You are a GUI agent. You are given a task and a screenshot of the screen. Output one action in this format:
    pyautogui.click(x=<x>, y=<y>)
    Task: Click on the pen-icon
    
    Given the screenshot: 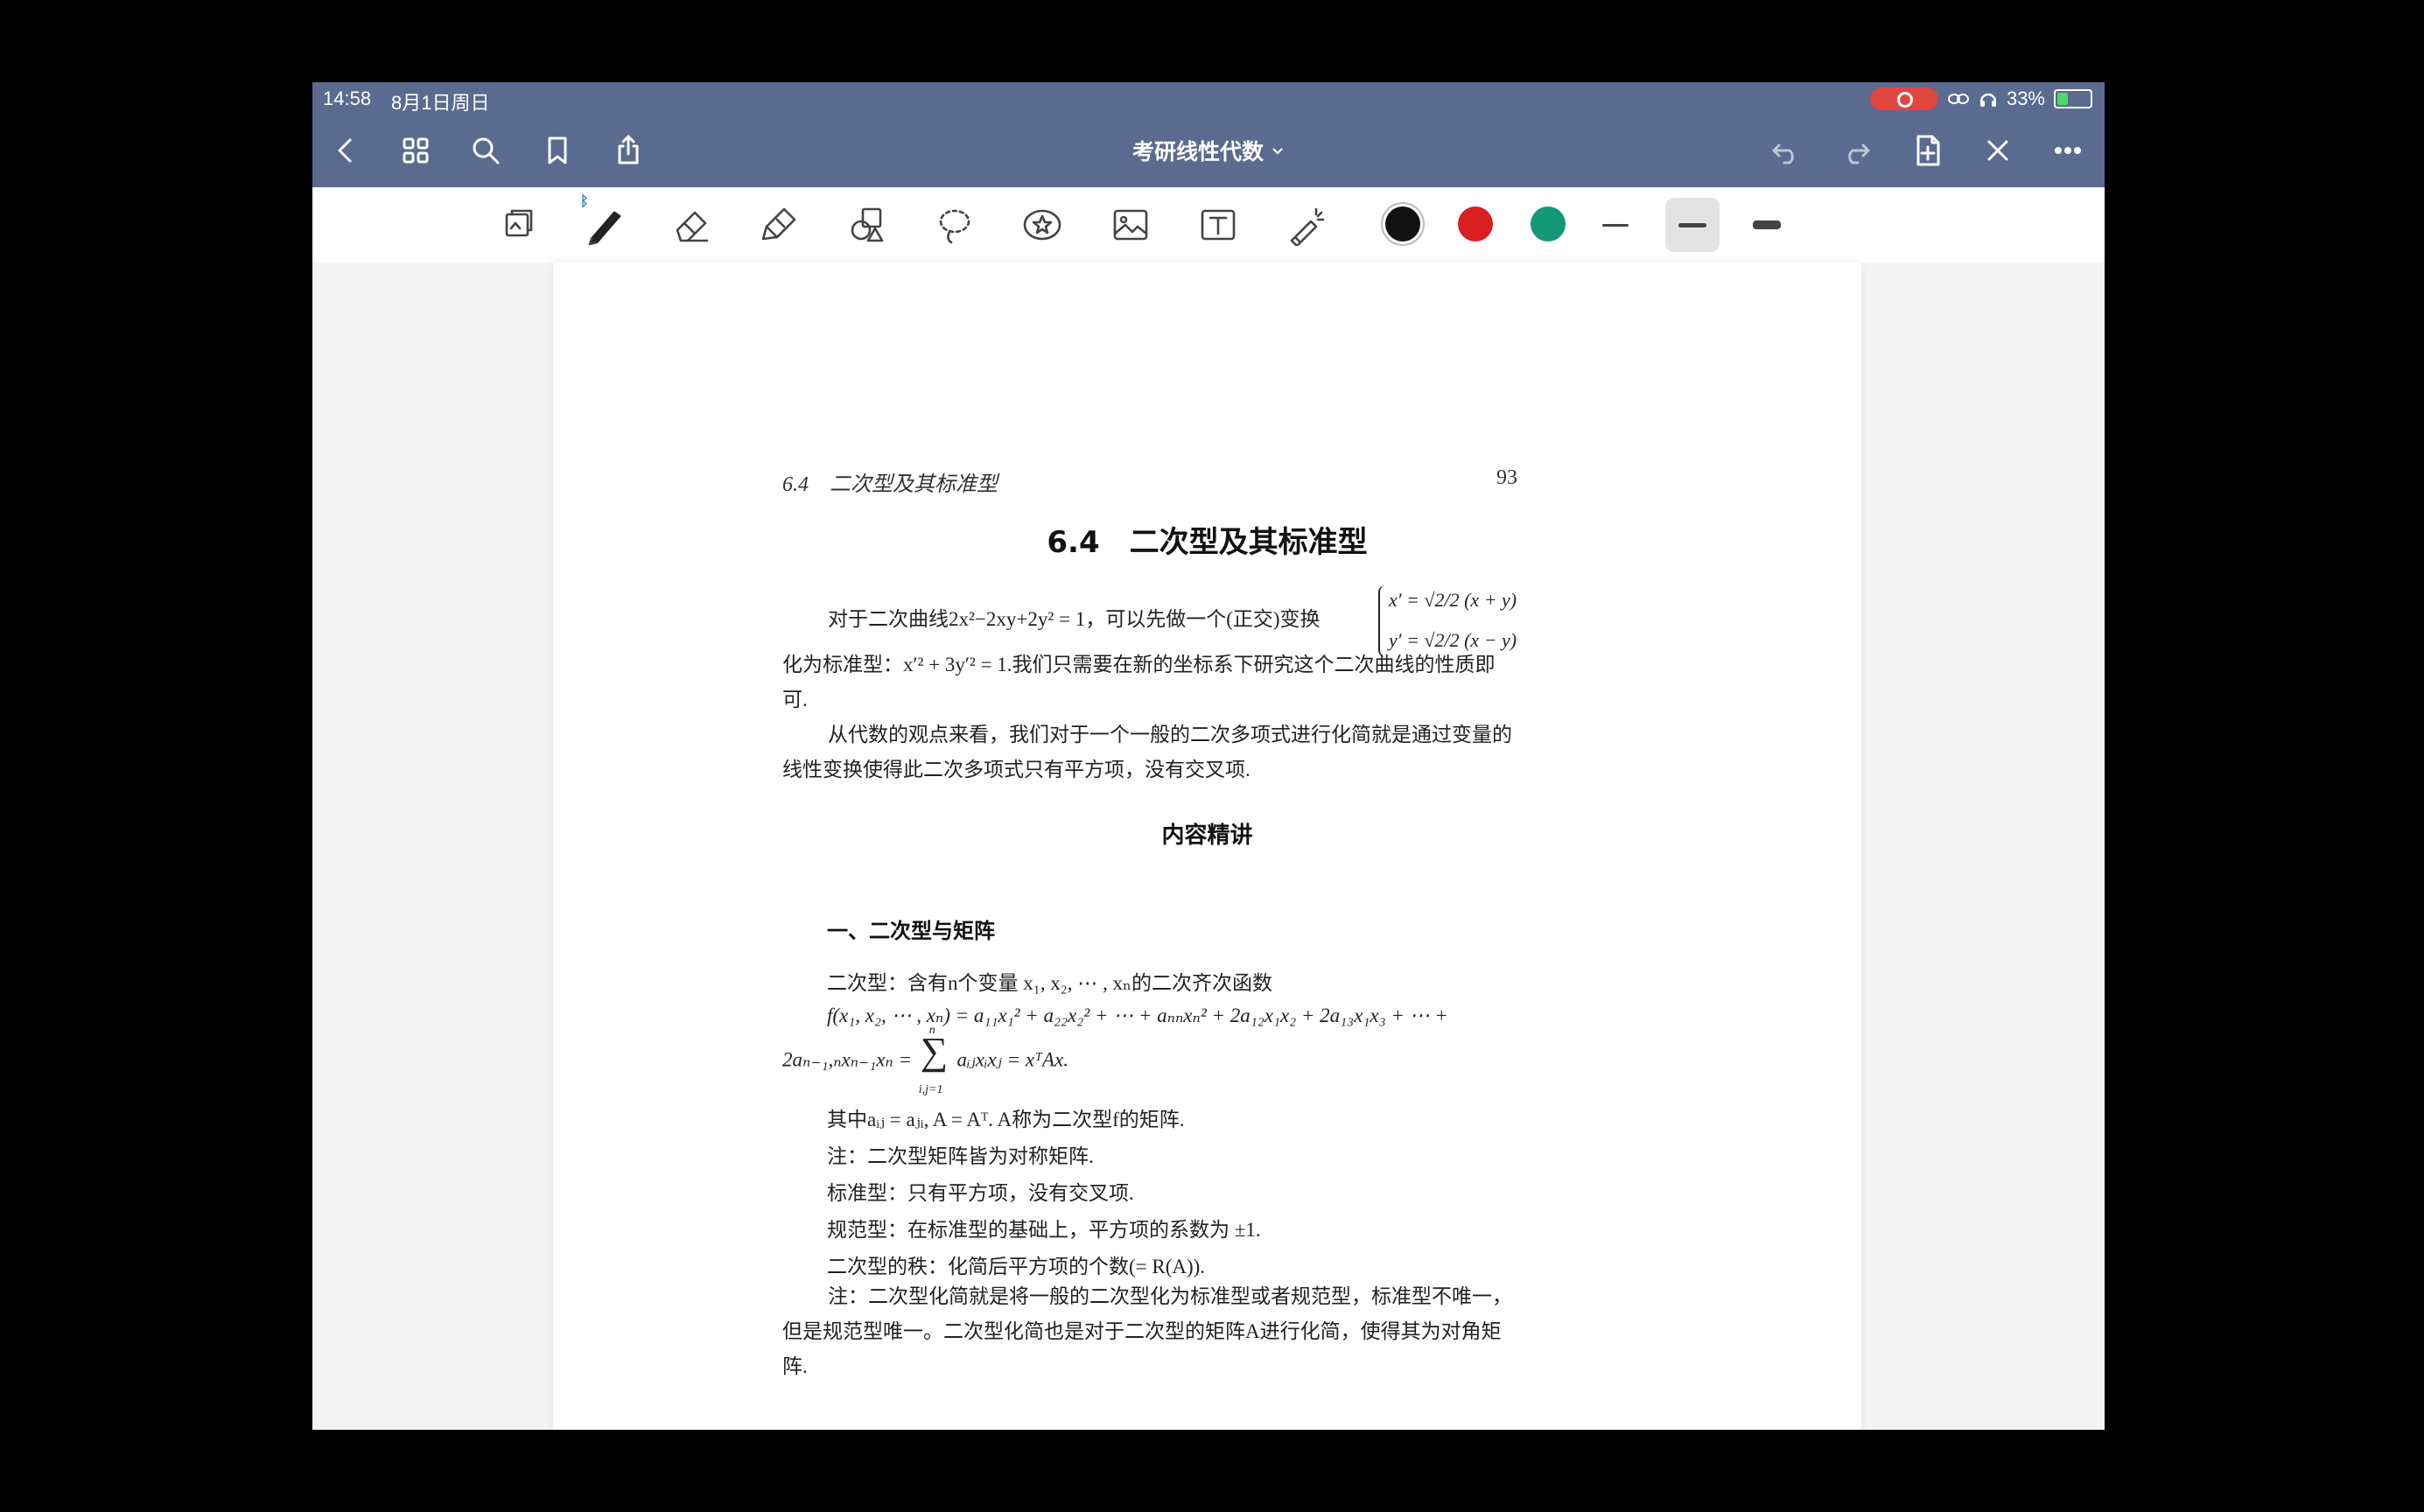 What is the action you would take?
    pyautogui.click(x=604, y=228)
    